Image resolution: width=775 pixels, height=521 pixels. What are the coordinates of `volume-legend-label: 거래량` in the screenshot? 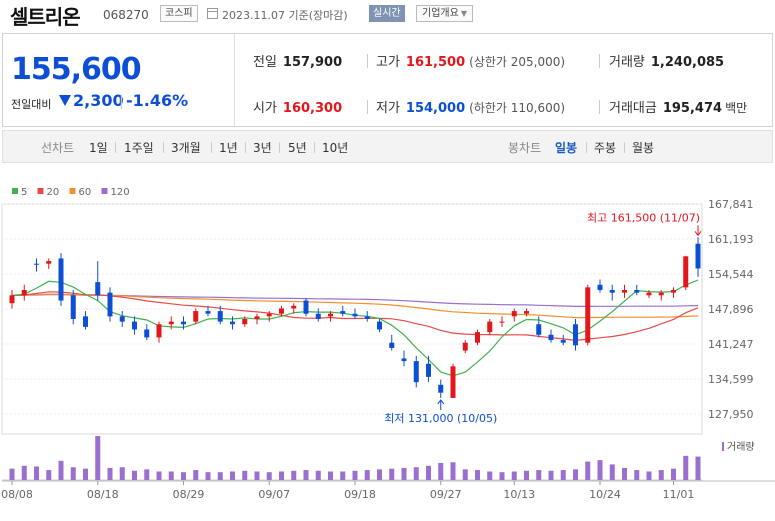 It's located at (741, 447).